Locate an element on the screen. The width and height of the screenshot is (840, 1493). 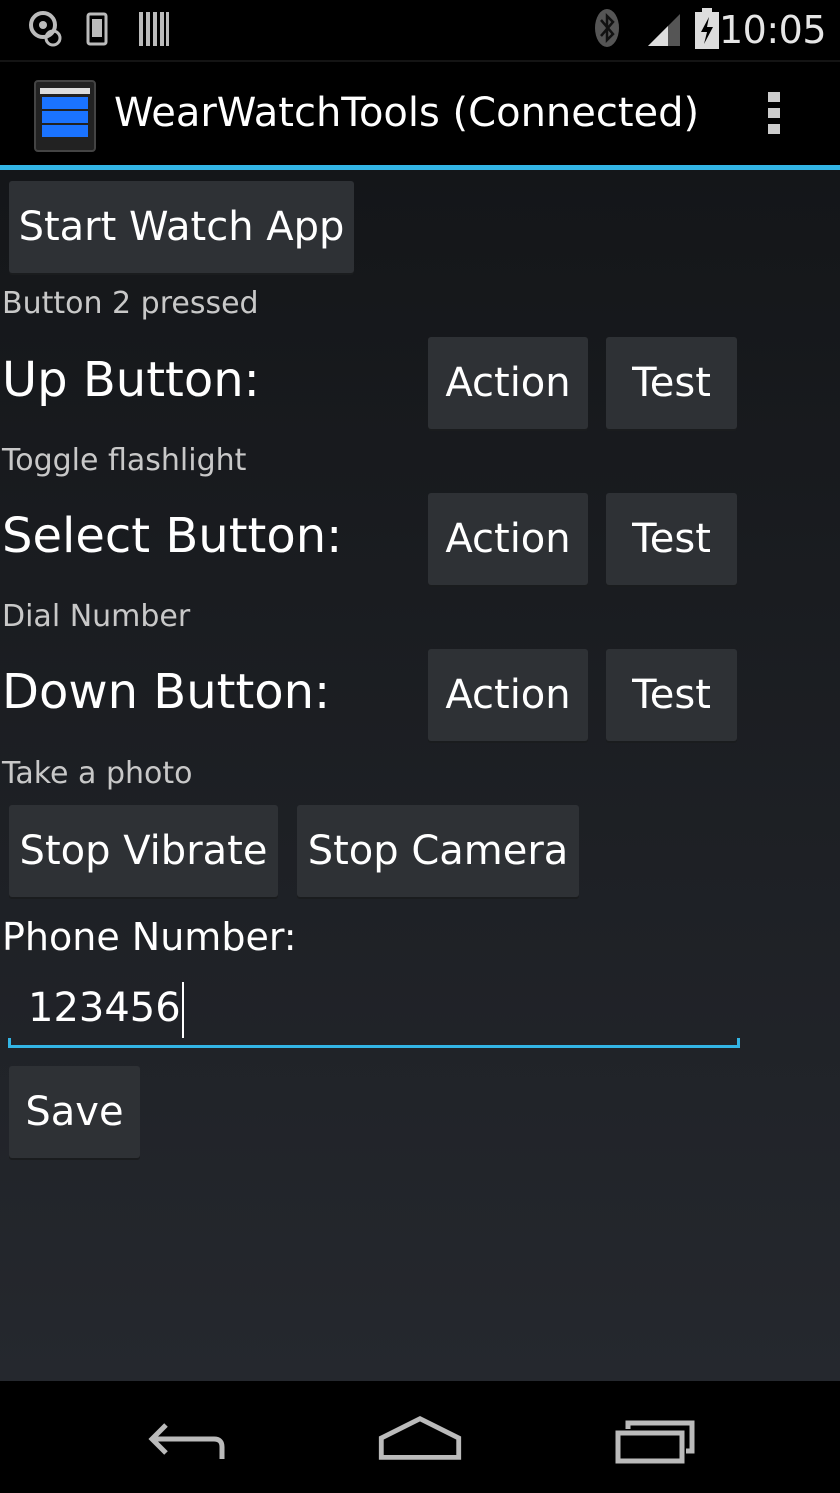
select-action-button: Action is located at coordinates (508, 539).